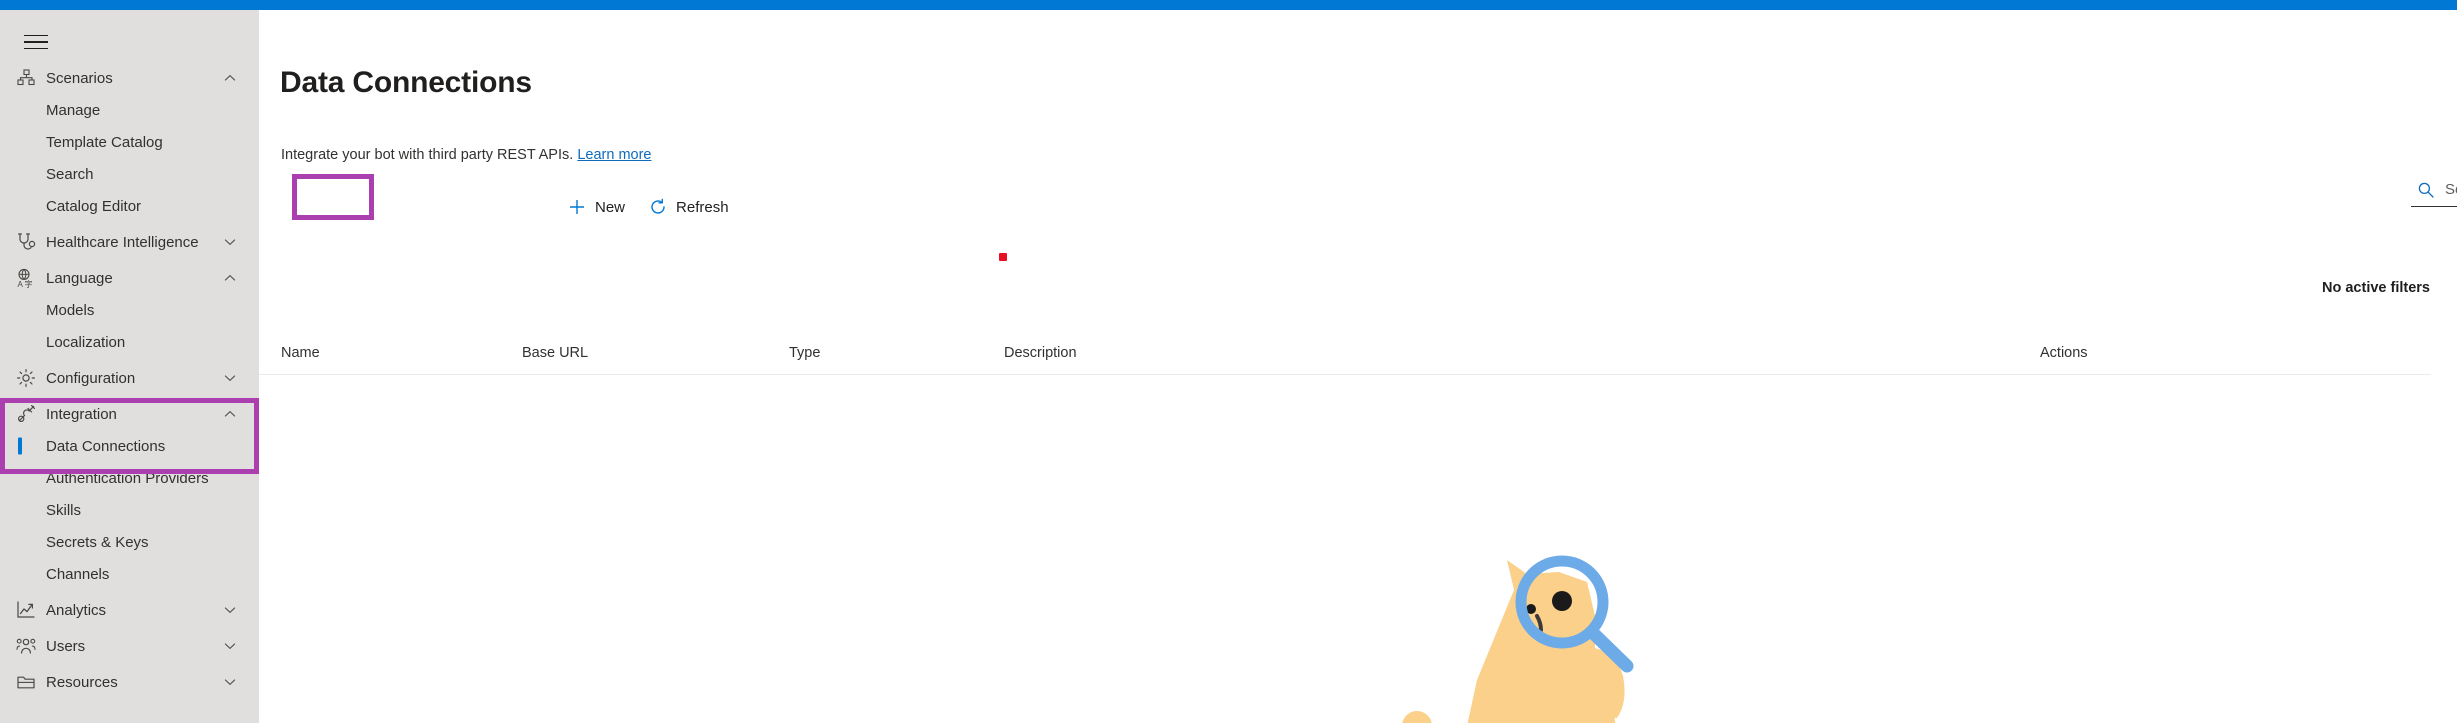 This screenshot has height=723, width=2457. I want to click on sidebar-item-localization: Localization, so click(129, 342).